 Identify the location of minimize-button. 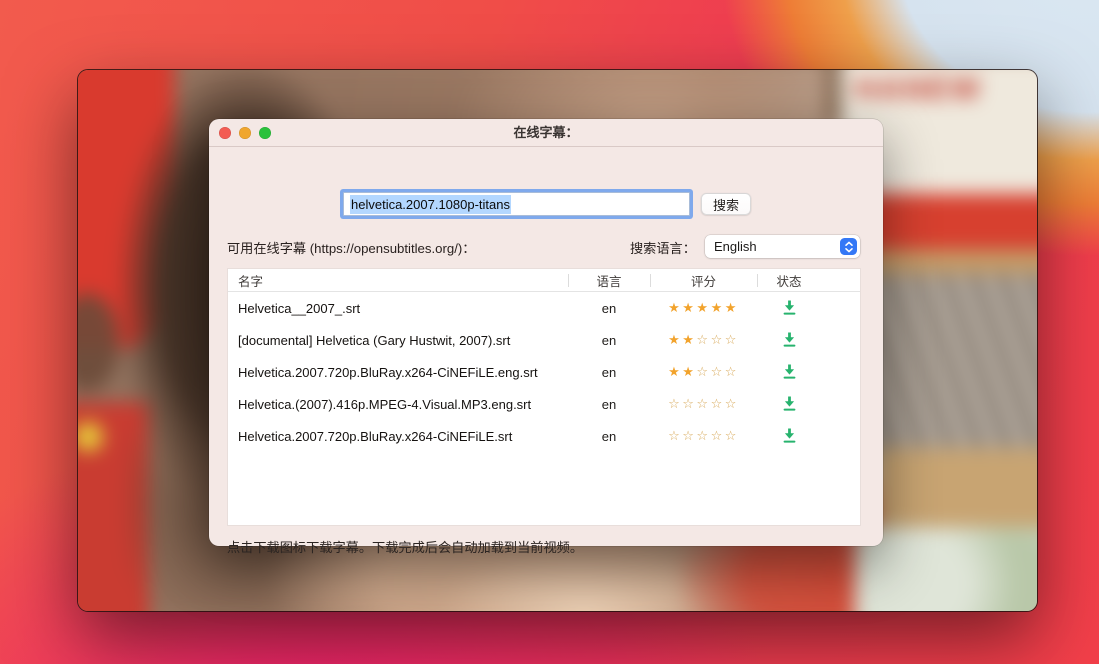
(245, 133).